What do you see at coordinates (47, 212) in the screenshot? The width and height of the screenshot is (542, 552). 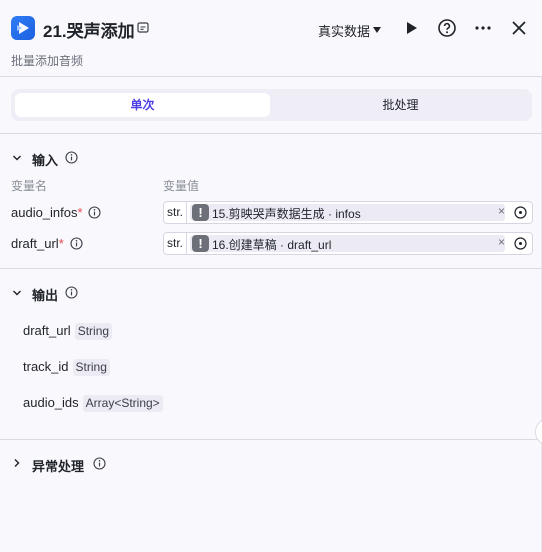 I see `input-name-audio-infos: audio_infos*` at bounding box center [47, 212].